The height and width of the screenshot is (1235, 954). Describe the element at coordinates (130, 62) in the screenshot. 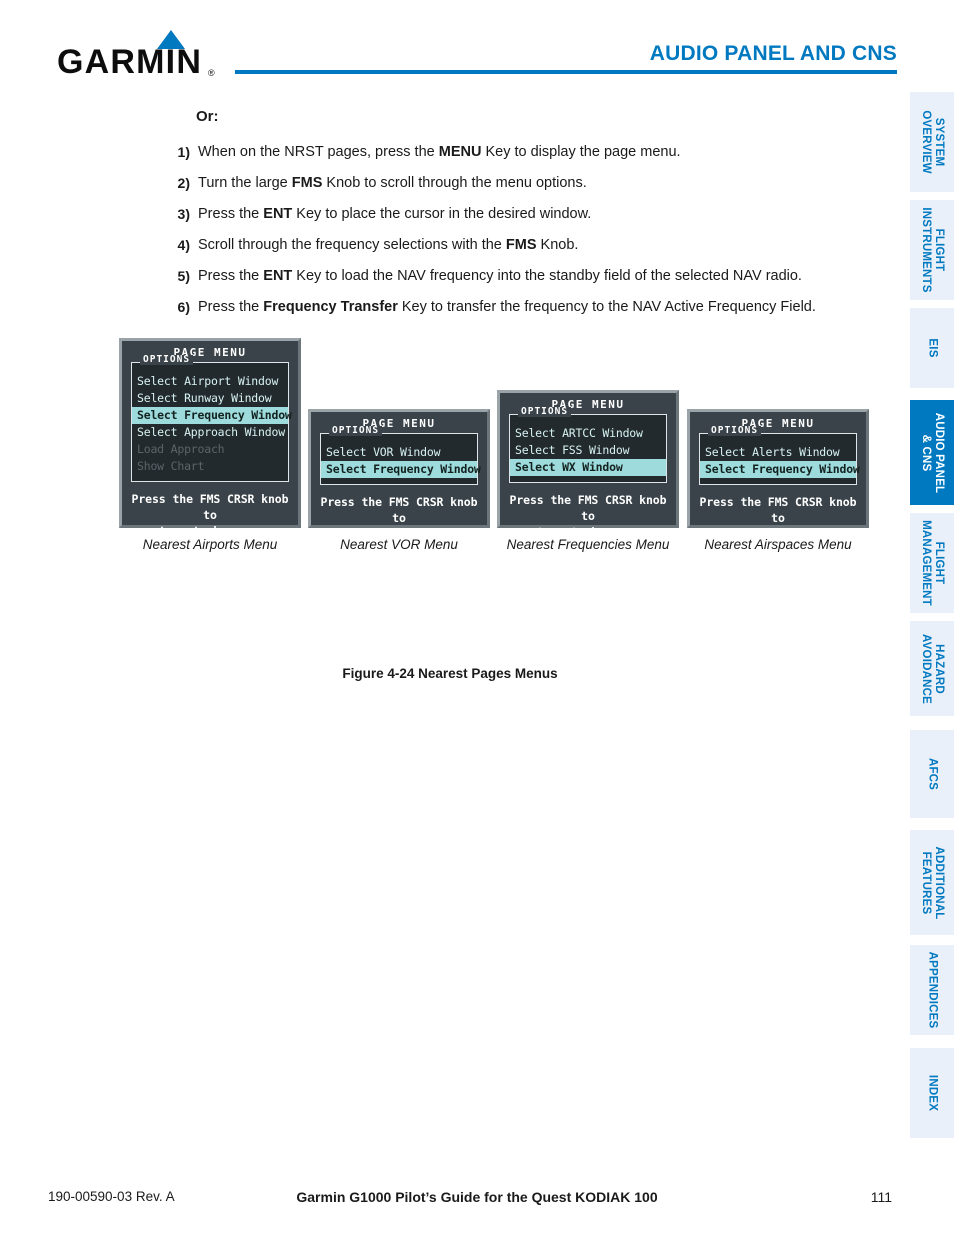

I see `garmin-wordmark: GARMIN` at that location.